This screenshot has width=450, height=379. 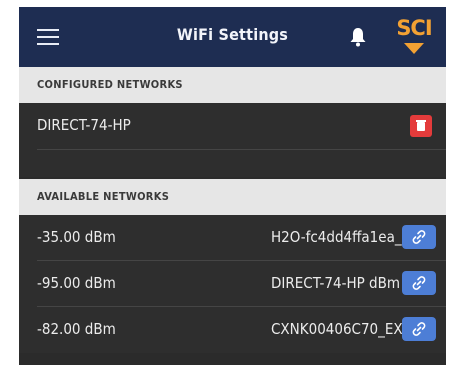 I want to click on configured-spacer, so click(x=232, y=163).